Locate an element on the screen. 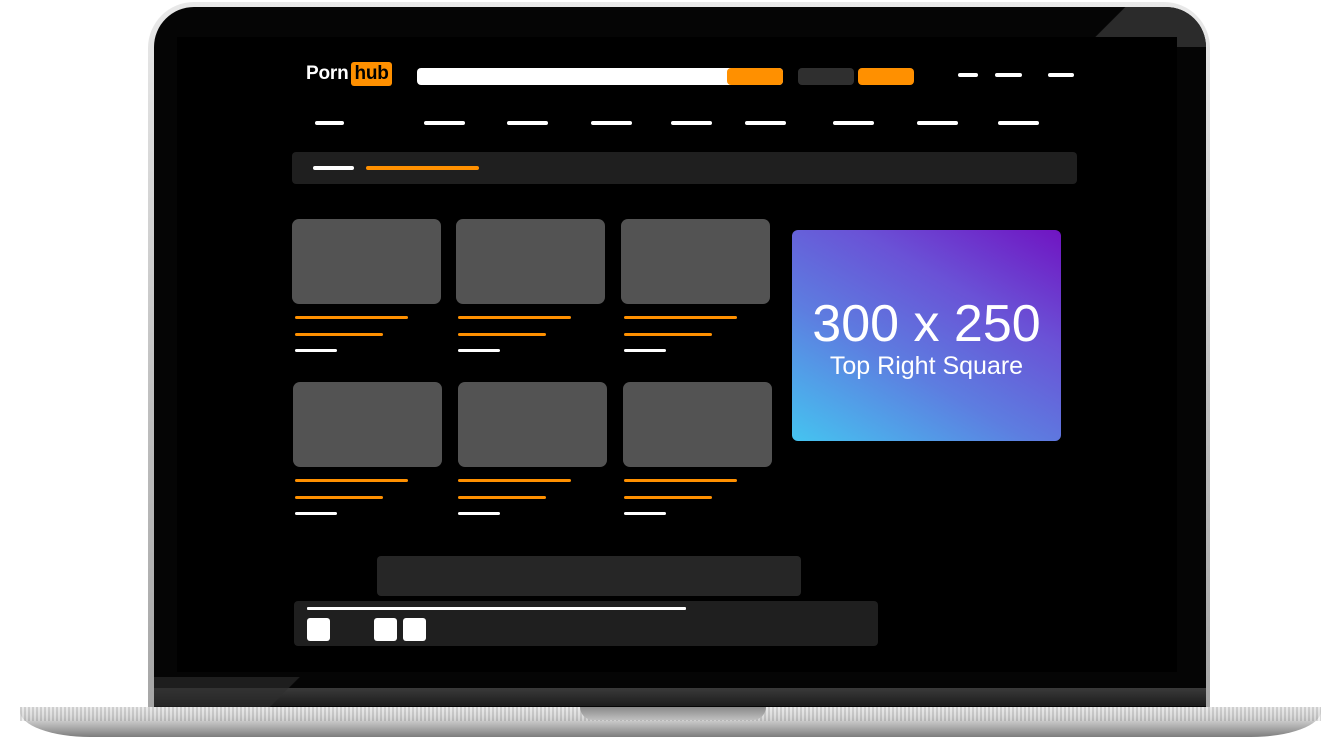 The image size is (1341, 745). pagination-bar is located at coordinates (589, 576).